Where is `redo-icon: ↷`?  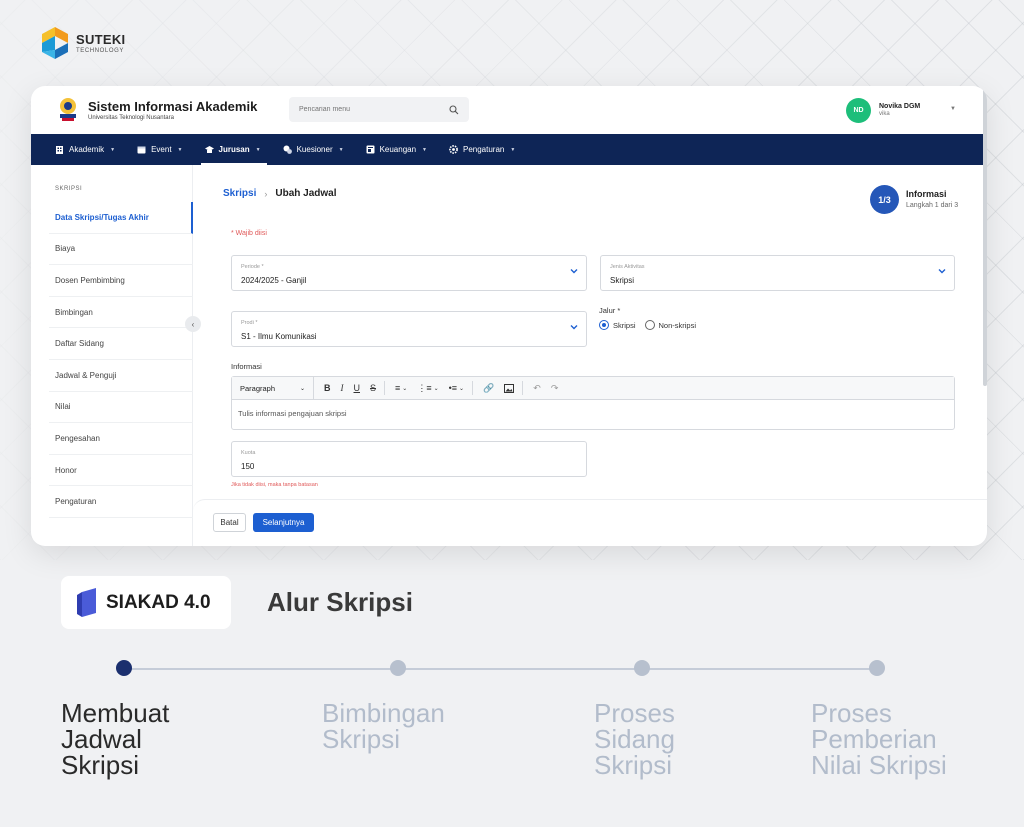
redo-icon: ↷ is located at coordinates (555, 388).